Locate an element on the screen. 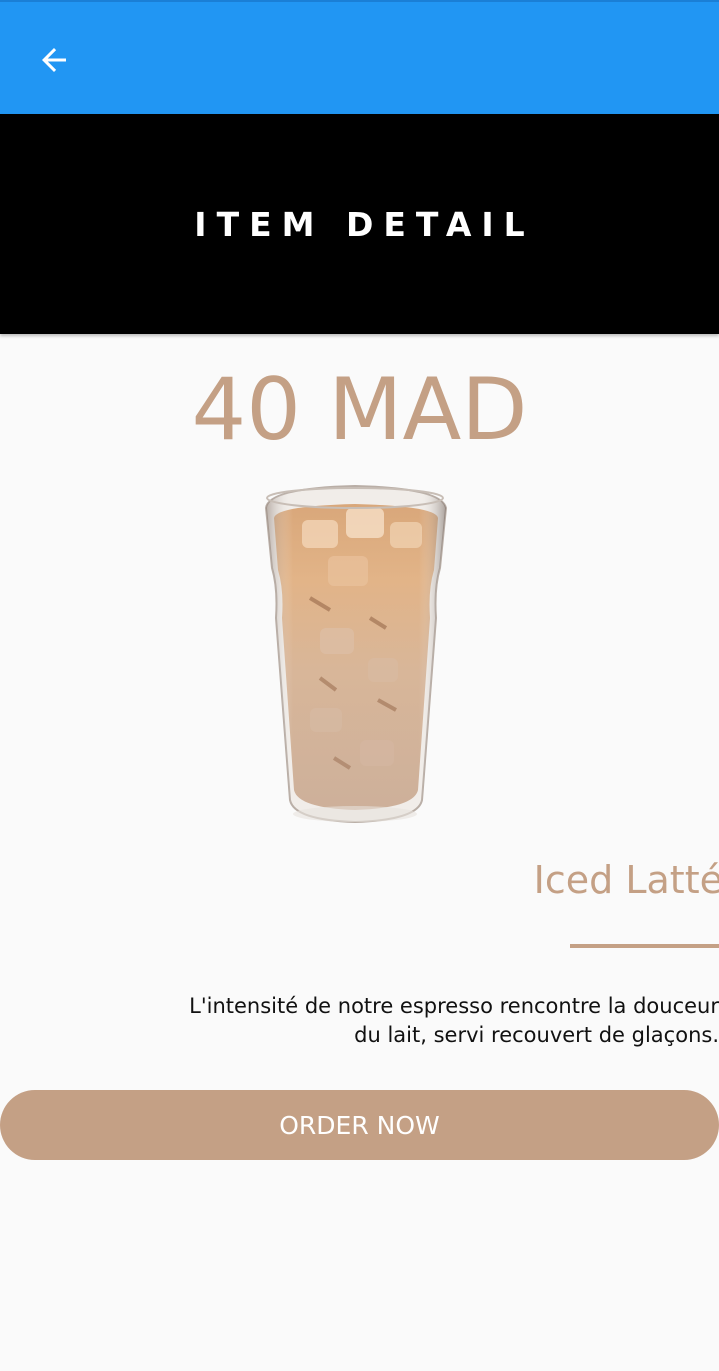  order-now-label: ORDER NOW is located at coordinates (359, 1125).